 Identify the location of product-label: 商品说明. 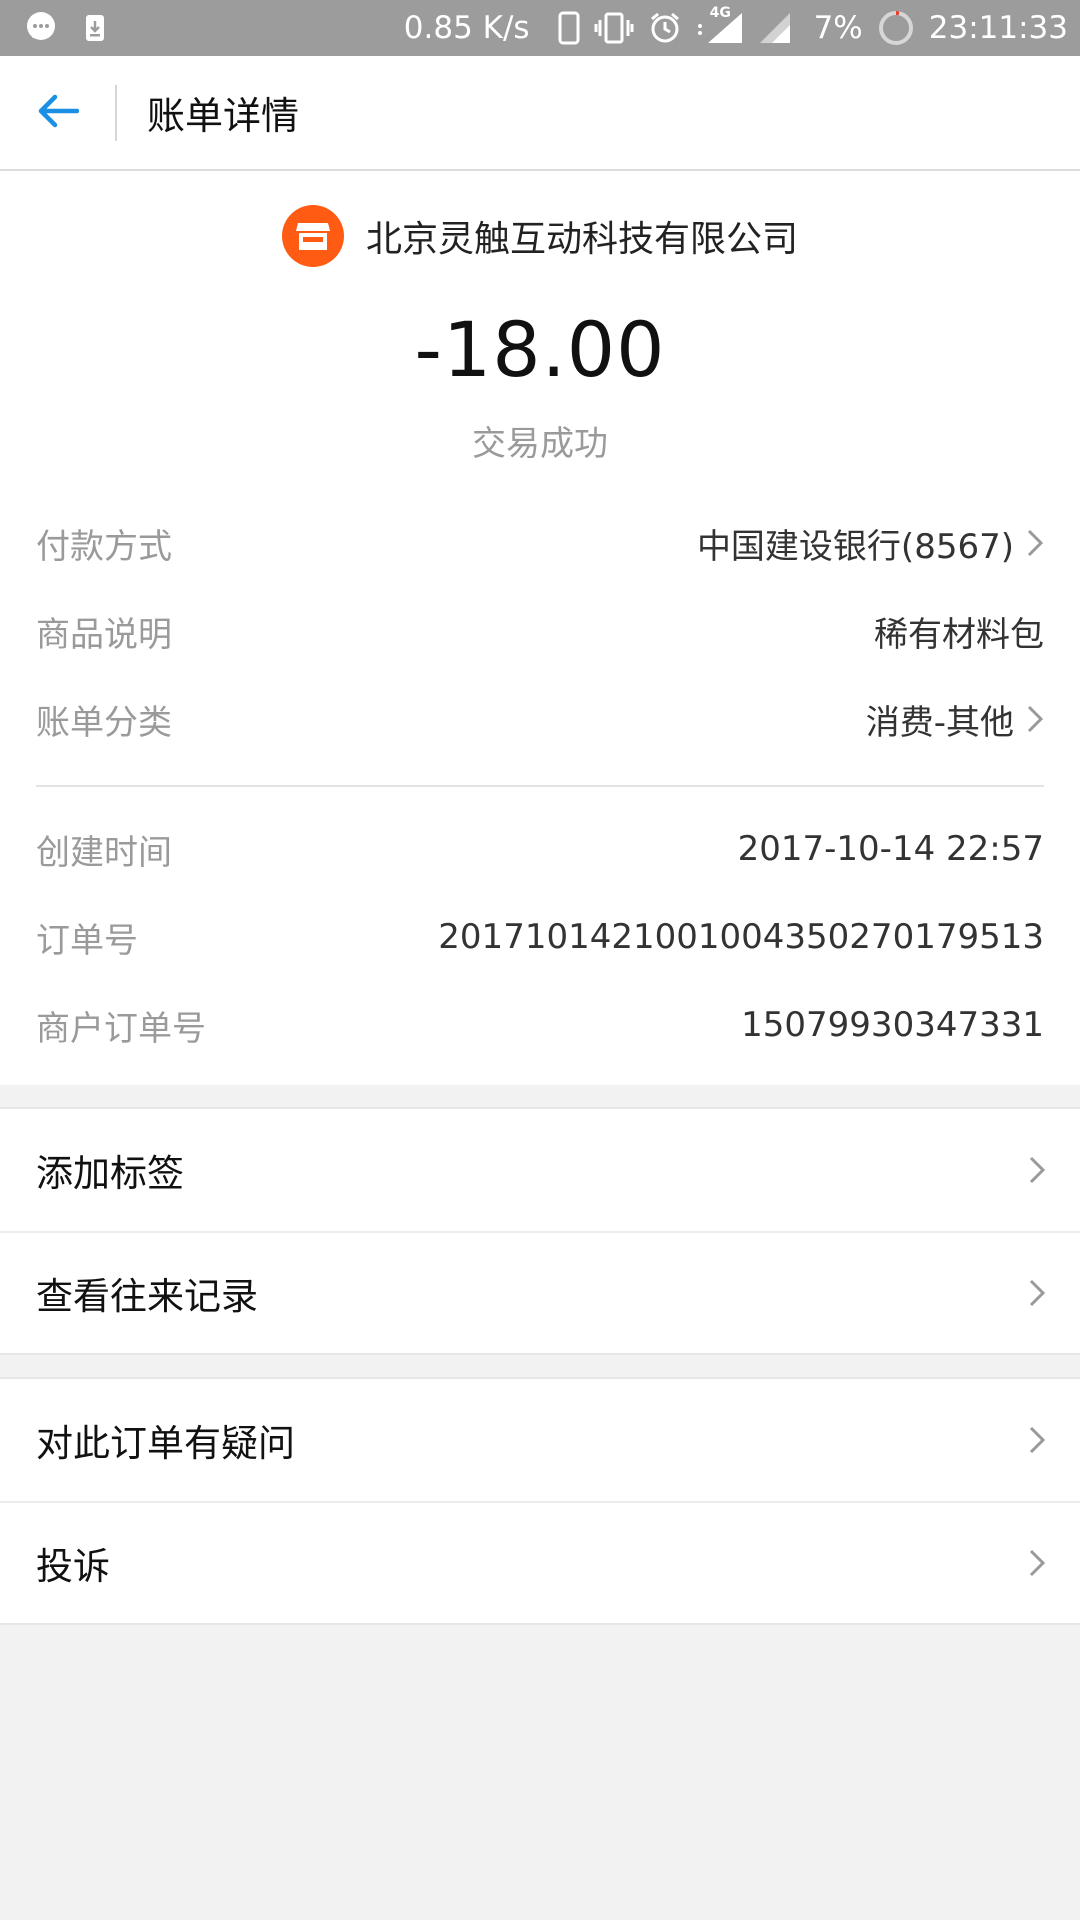
(104, 634).